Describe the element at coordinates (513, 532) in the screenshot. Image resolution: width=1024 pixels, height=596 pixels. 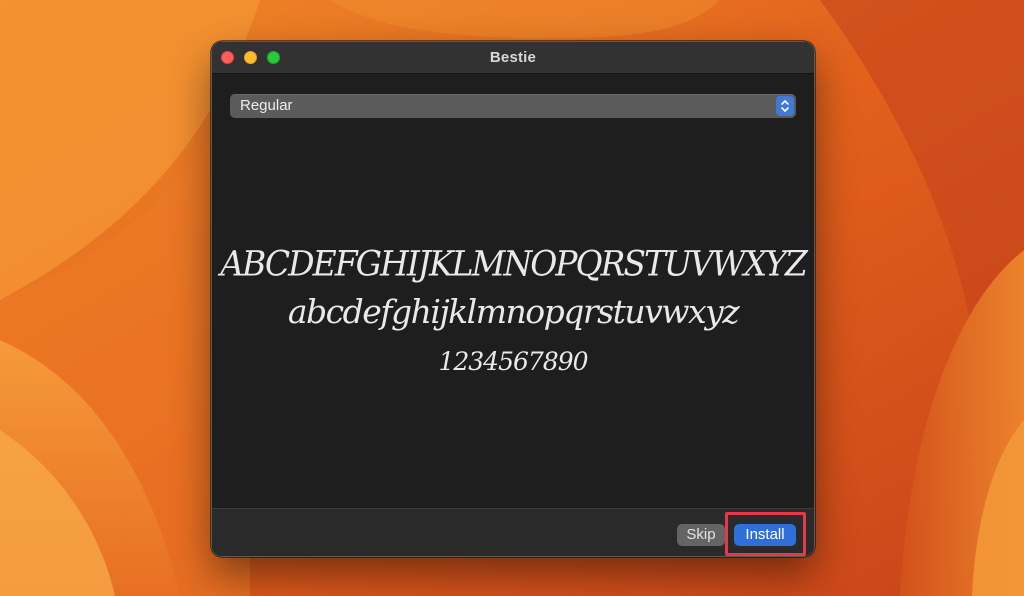
I see `window-footer: Skip Install` at that location.